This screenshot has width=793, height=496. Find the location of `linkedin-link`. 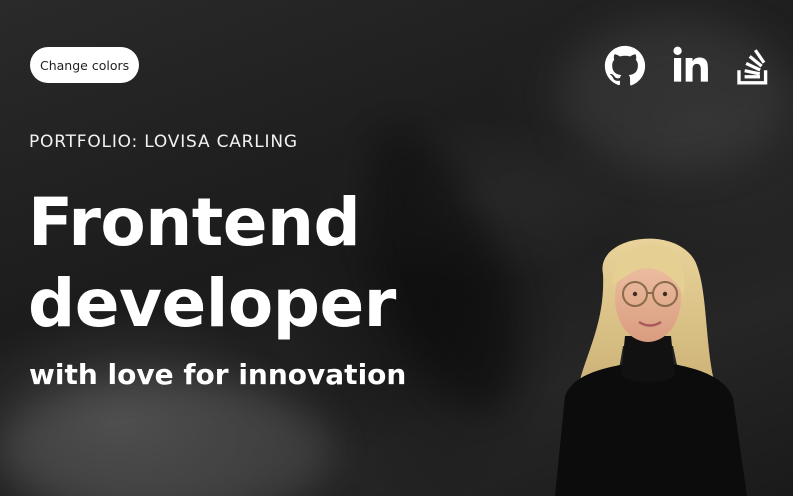

linkedin-link is located at coordinates (692, 65).